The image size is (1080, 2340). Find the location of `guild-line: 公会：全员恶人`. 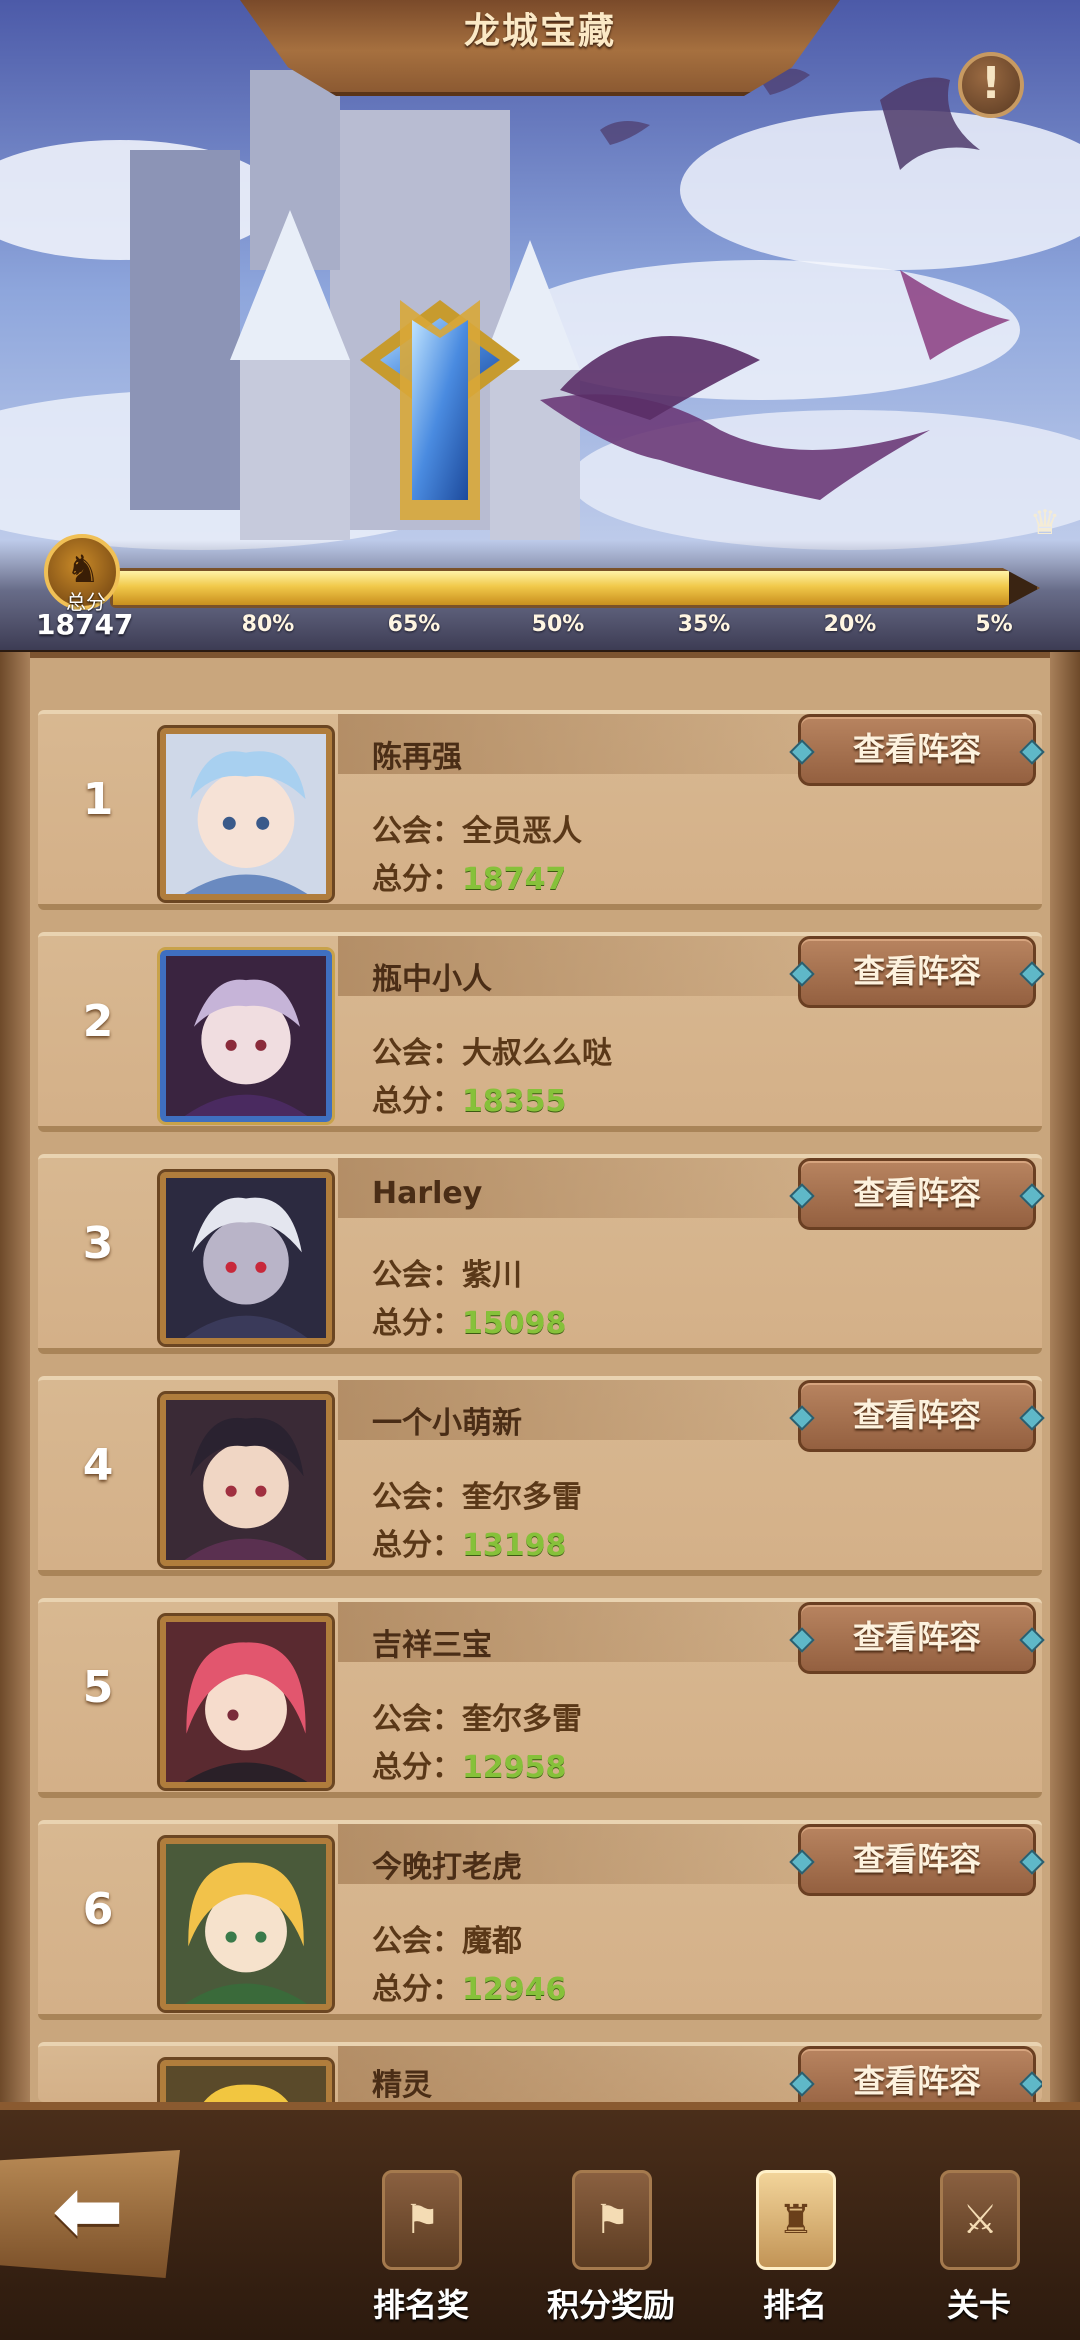

guild-line: 公会：全员恶人 is located at coordinates (477, 828).